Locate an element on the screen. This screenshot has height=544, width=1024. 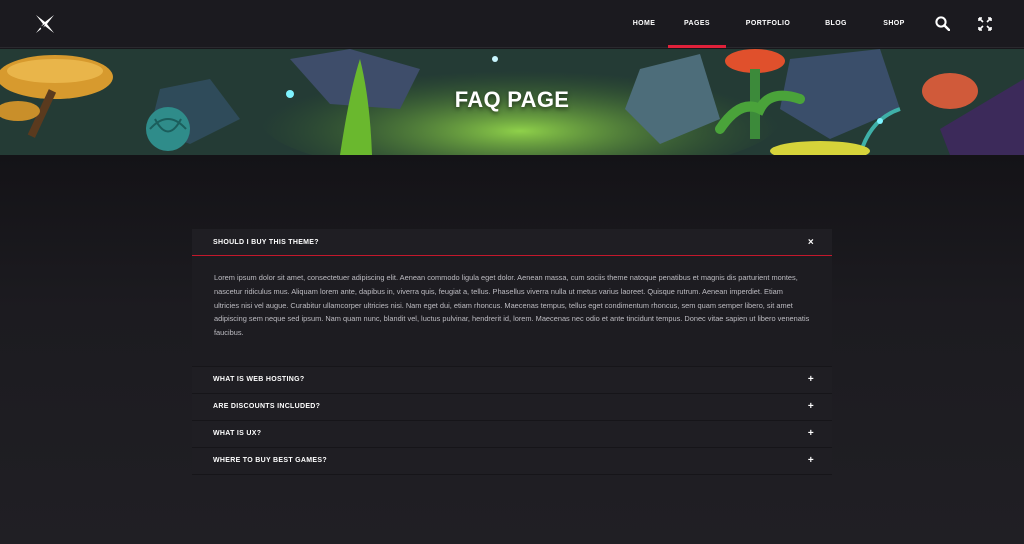
faq-question: WHAT IS WEB HOSTING? is located at coordinates (259, 379).